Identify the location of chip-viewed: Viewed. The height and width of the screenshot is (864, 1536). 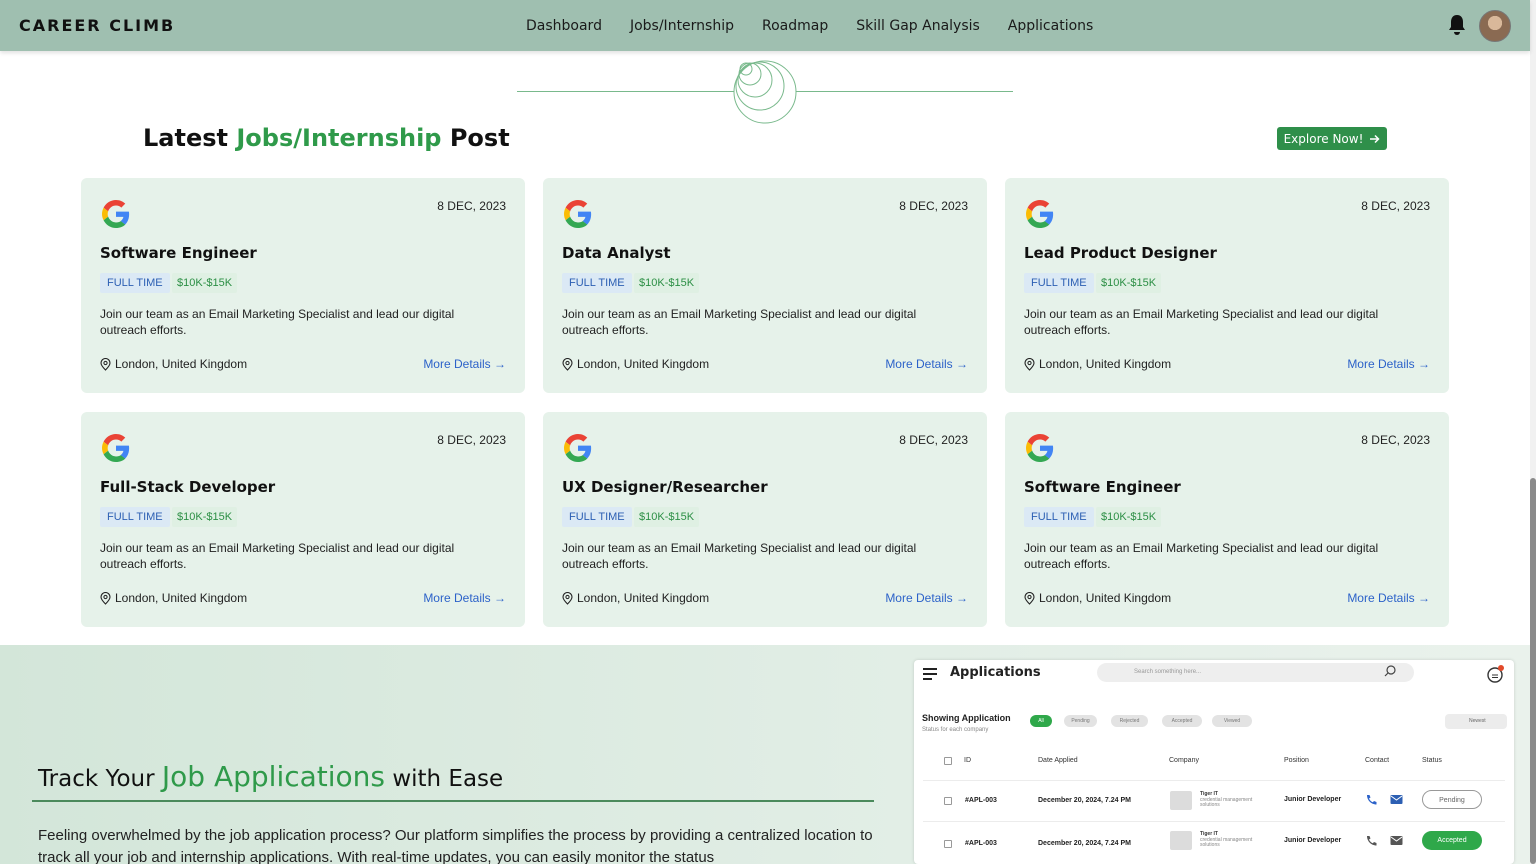
(1232, 721).